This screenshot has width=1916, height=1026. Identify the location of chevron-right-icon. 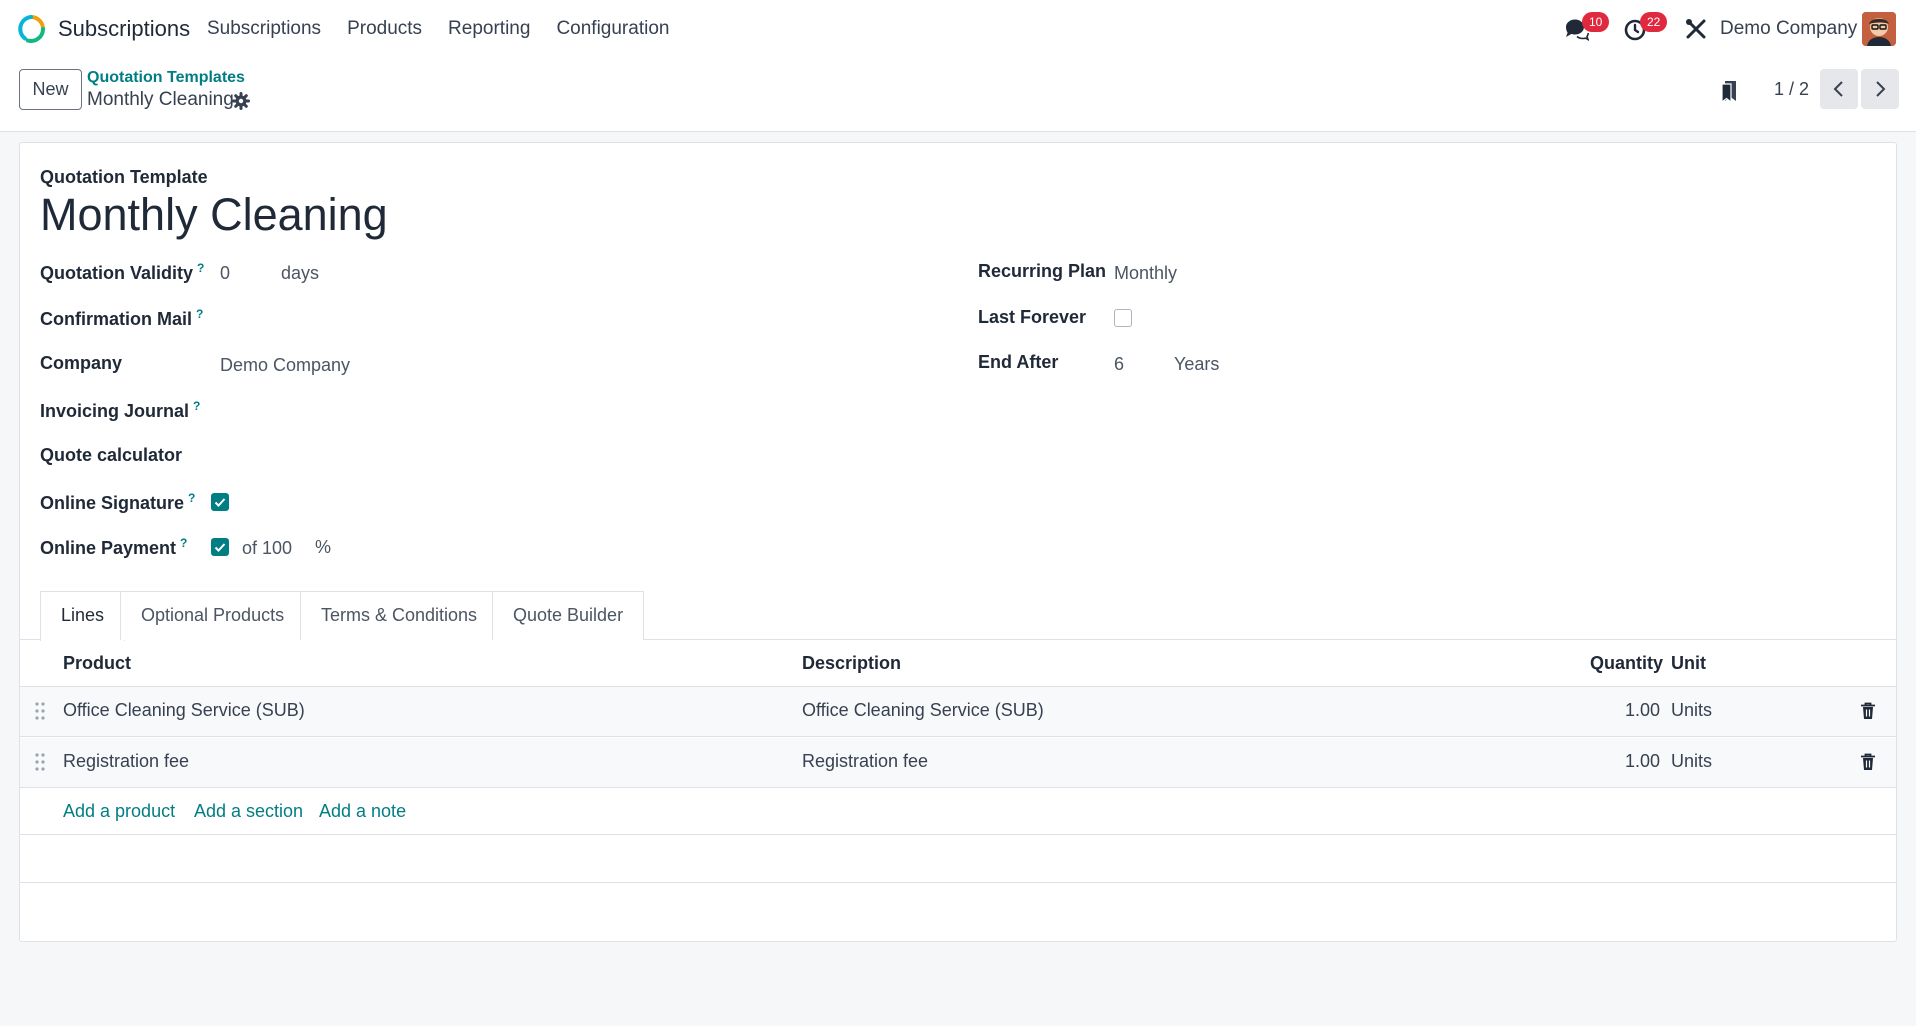
(1881, 89).